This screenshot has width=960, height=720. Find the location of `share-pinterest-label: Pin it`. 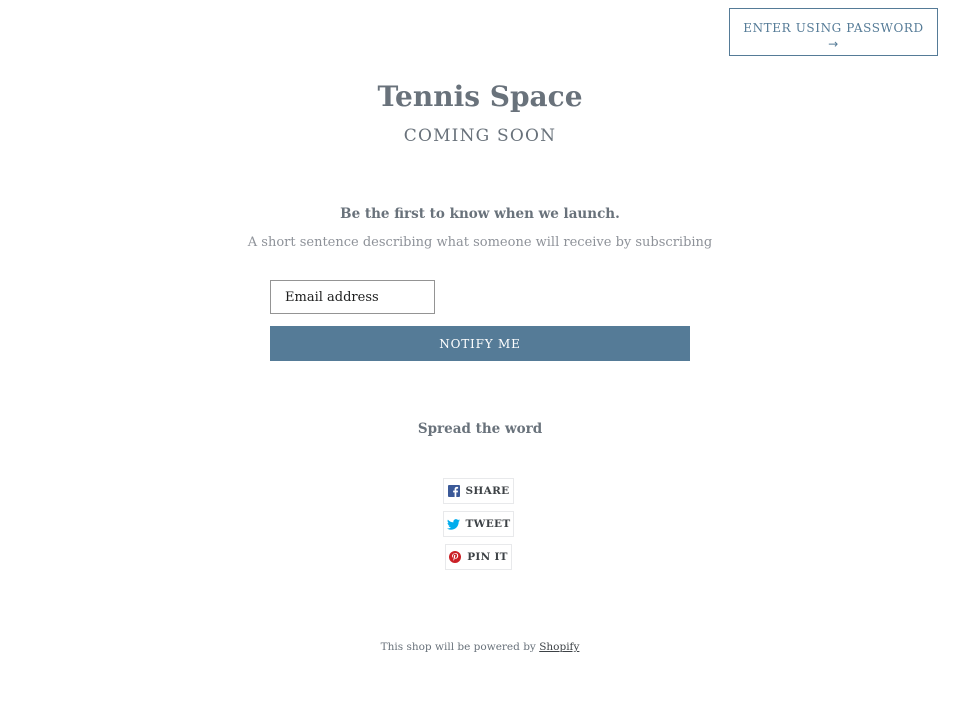

share-pinterest-label: Pin it is located at coordinates (487, 557).